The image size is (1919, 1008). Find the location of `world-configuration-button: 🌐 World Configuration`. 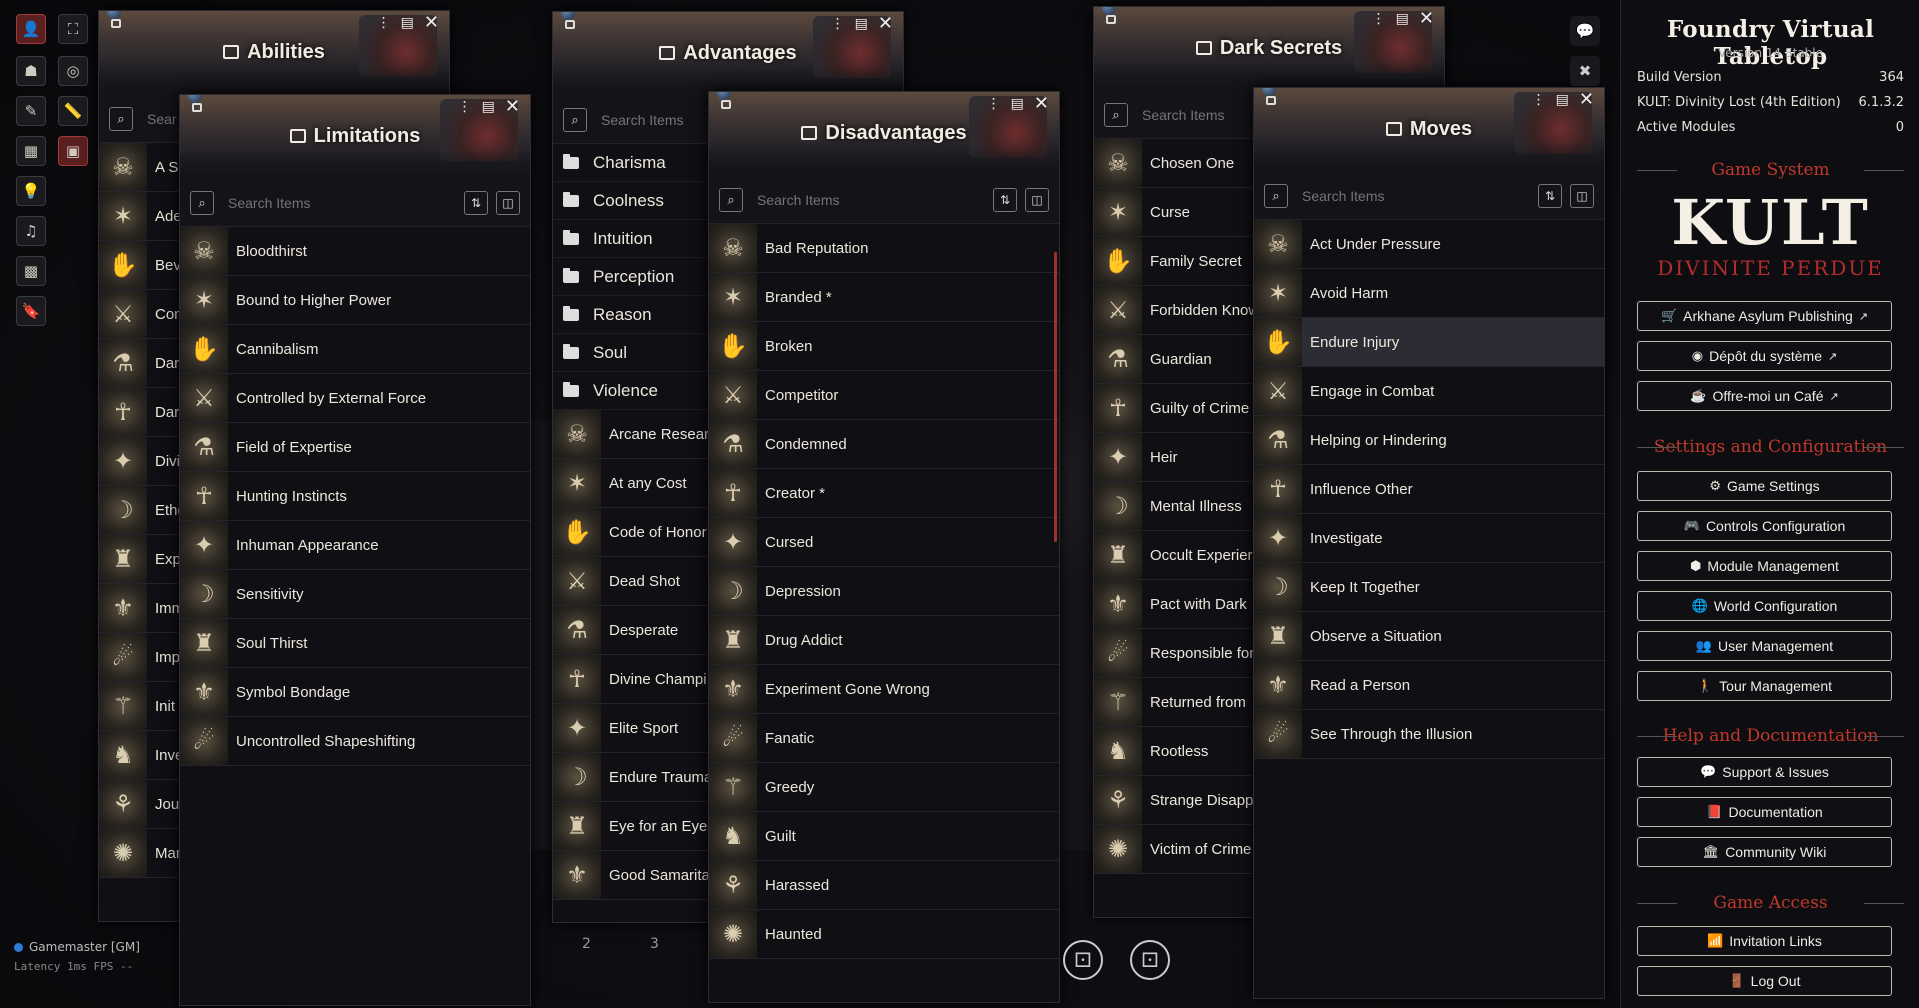

world-configuration-button: 🌐 World Configuration is located at coordinates (1764, 606).